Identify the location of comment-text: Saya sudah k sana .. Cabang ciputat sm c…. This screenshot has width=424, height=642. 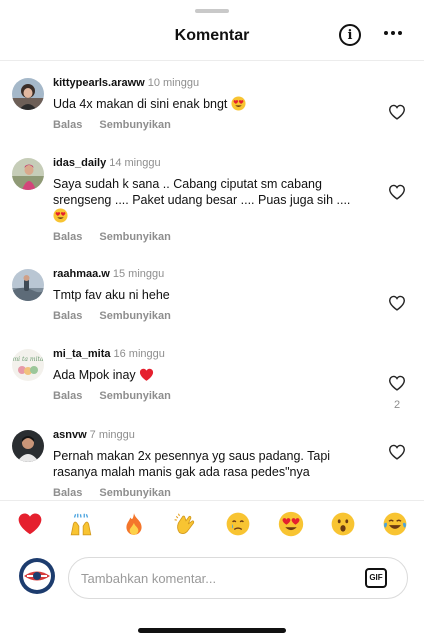
(213, 200).